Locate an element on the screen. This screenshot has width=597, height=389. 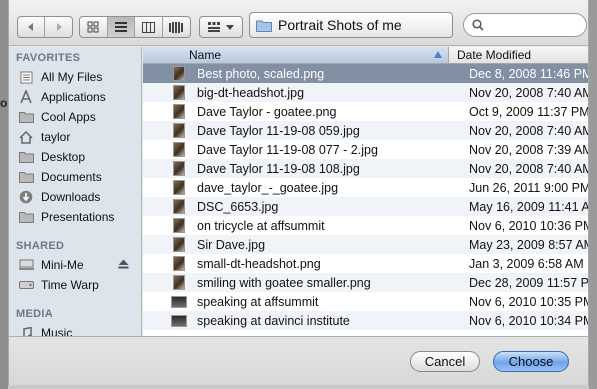
sidebar-section-shared: SHARED is located at coordinates (40, 246).